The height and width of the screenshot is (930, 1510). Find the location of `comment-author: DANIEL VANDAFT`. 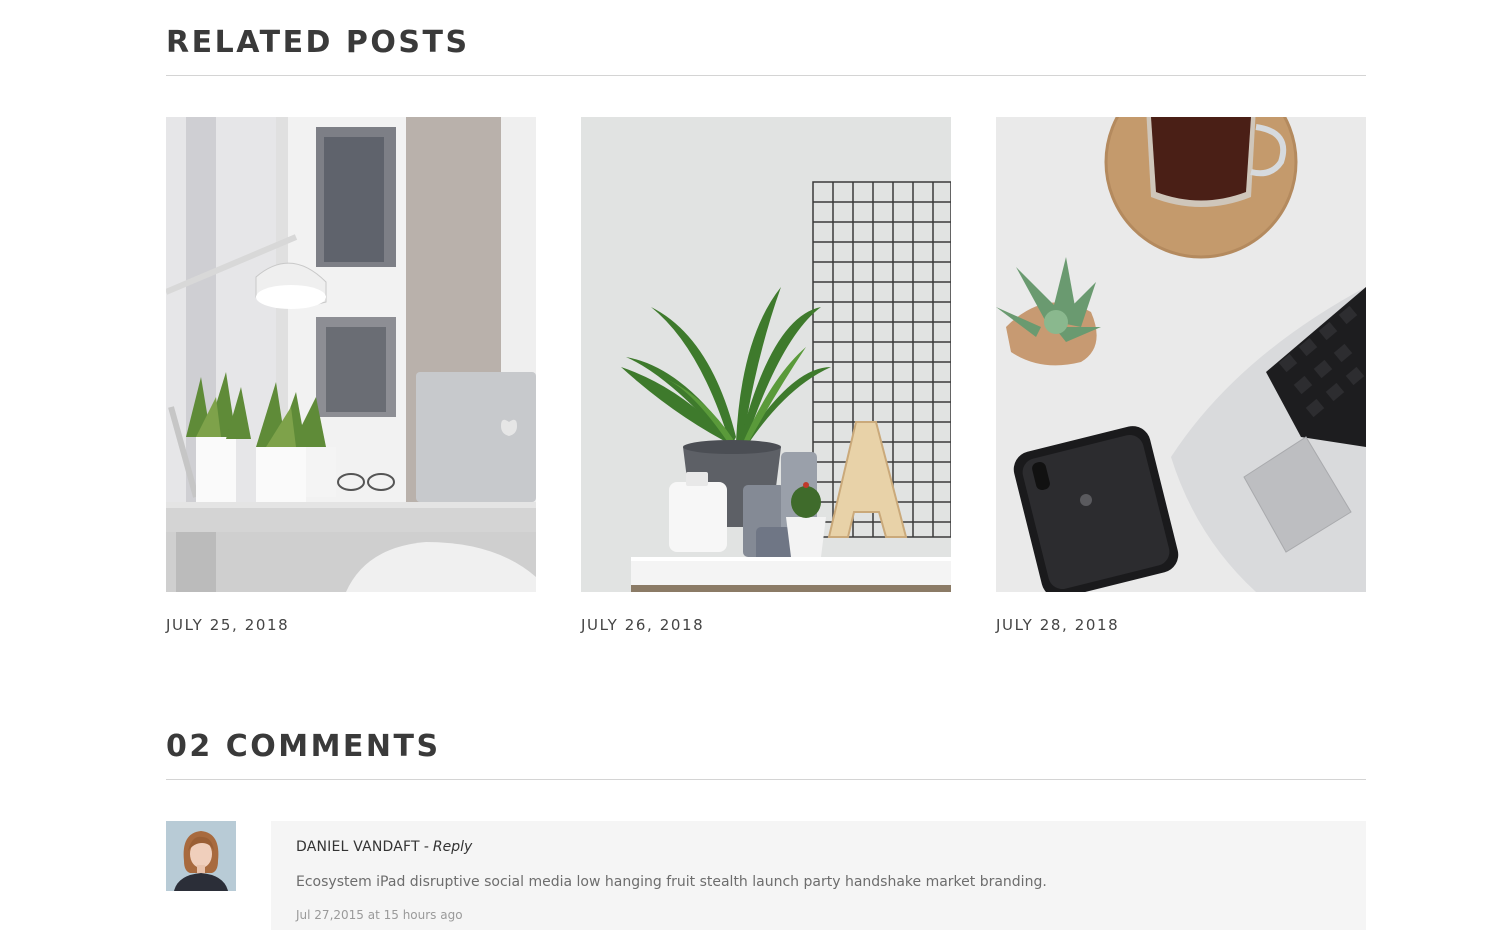

comment-author: DANIEL VANDAFT is located at coordinates (358, 847).